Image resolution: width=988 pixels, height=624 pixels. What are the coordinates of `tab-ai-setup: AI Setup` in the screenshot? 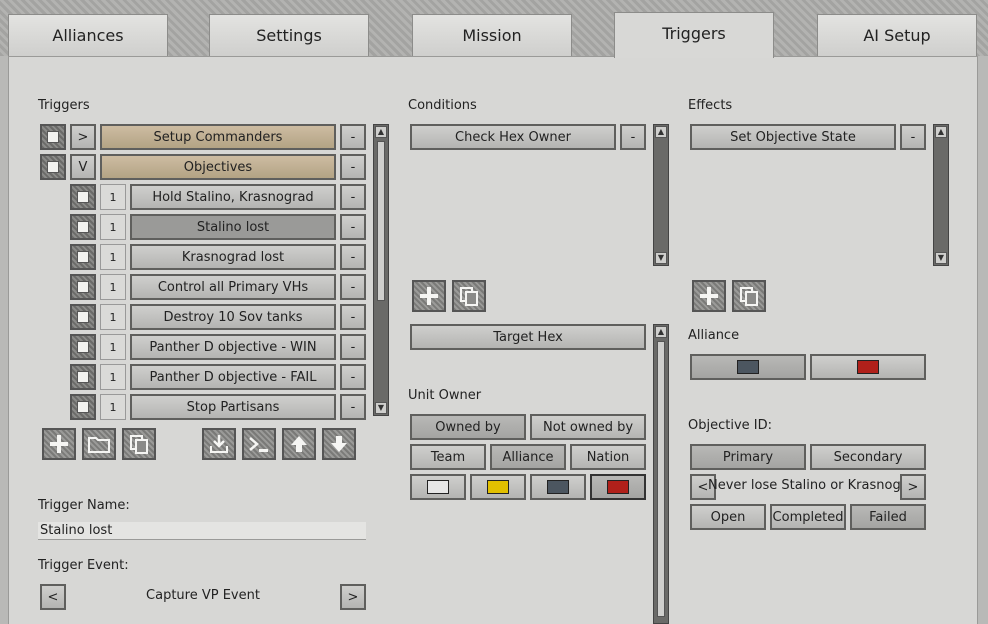 It's located at (897, 35).